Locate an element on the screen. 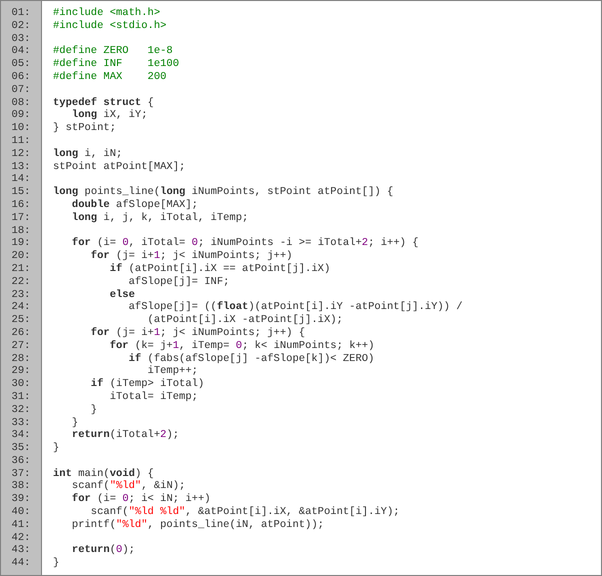  line-number: 11: is located at coordinates (21, 141).